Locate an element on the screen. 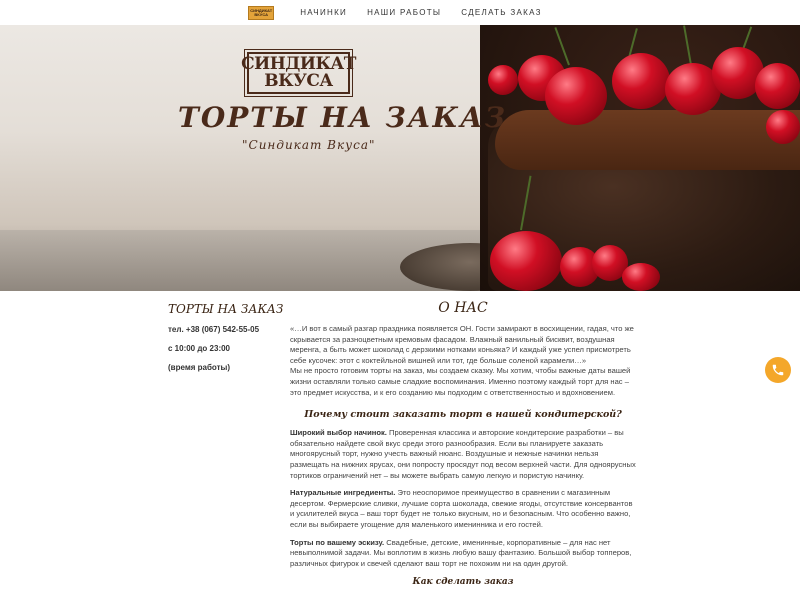 The width and height of the screenshot is (800, 600). reason-title: Натуральные ингредиенты. is located at coordinates (343, 493).